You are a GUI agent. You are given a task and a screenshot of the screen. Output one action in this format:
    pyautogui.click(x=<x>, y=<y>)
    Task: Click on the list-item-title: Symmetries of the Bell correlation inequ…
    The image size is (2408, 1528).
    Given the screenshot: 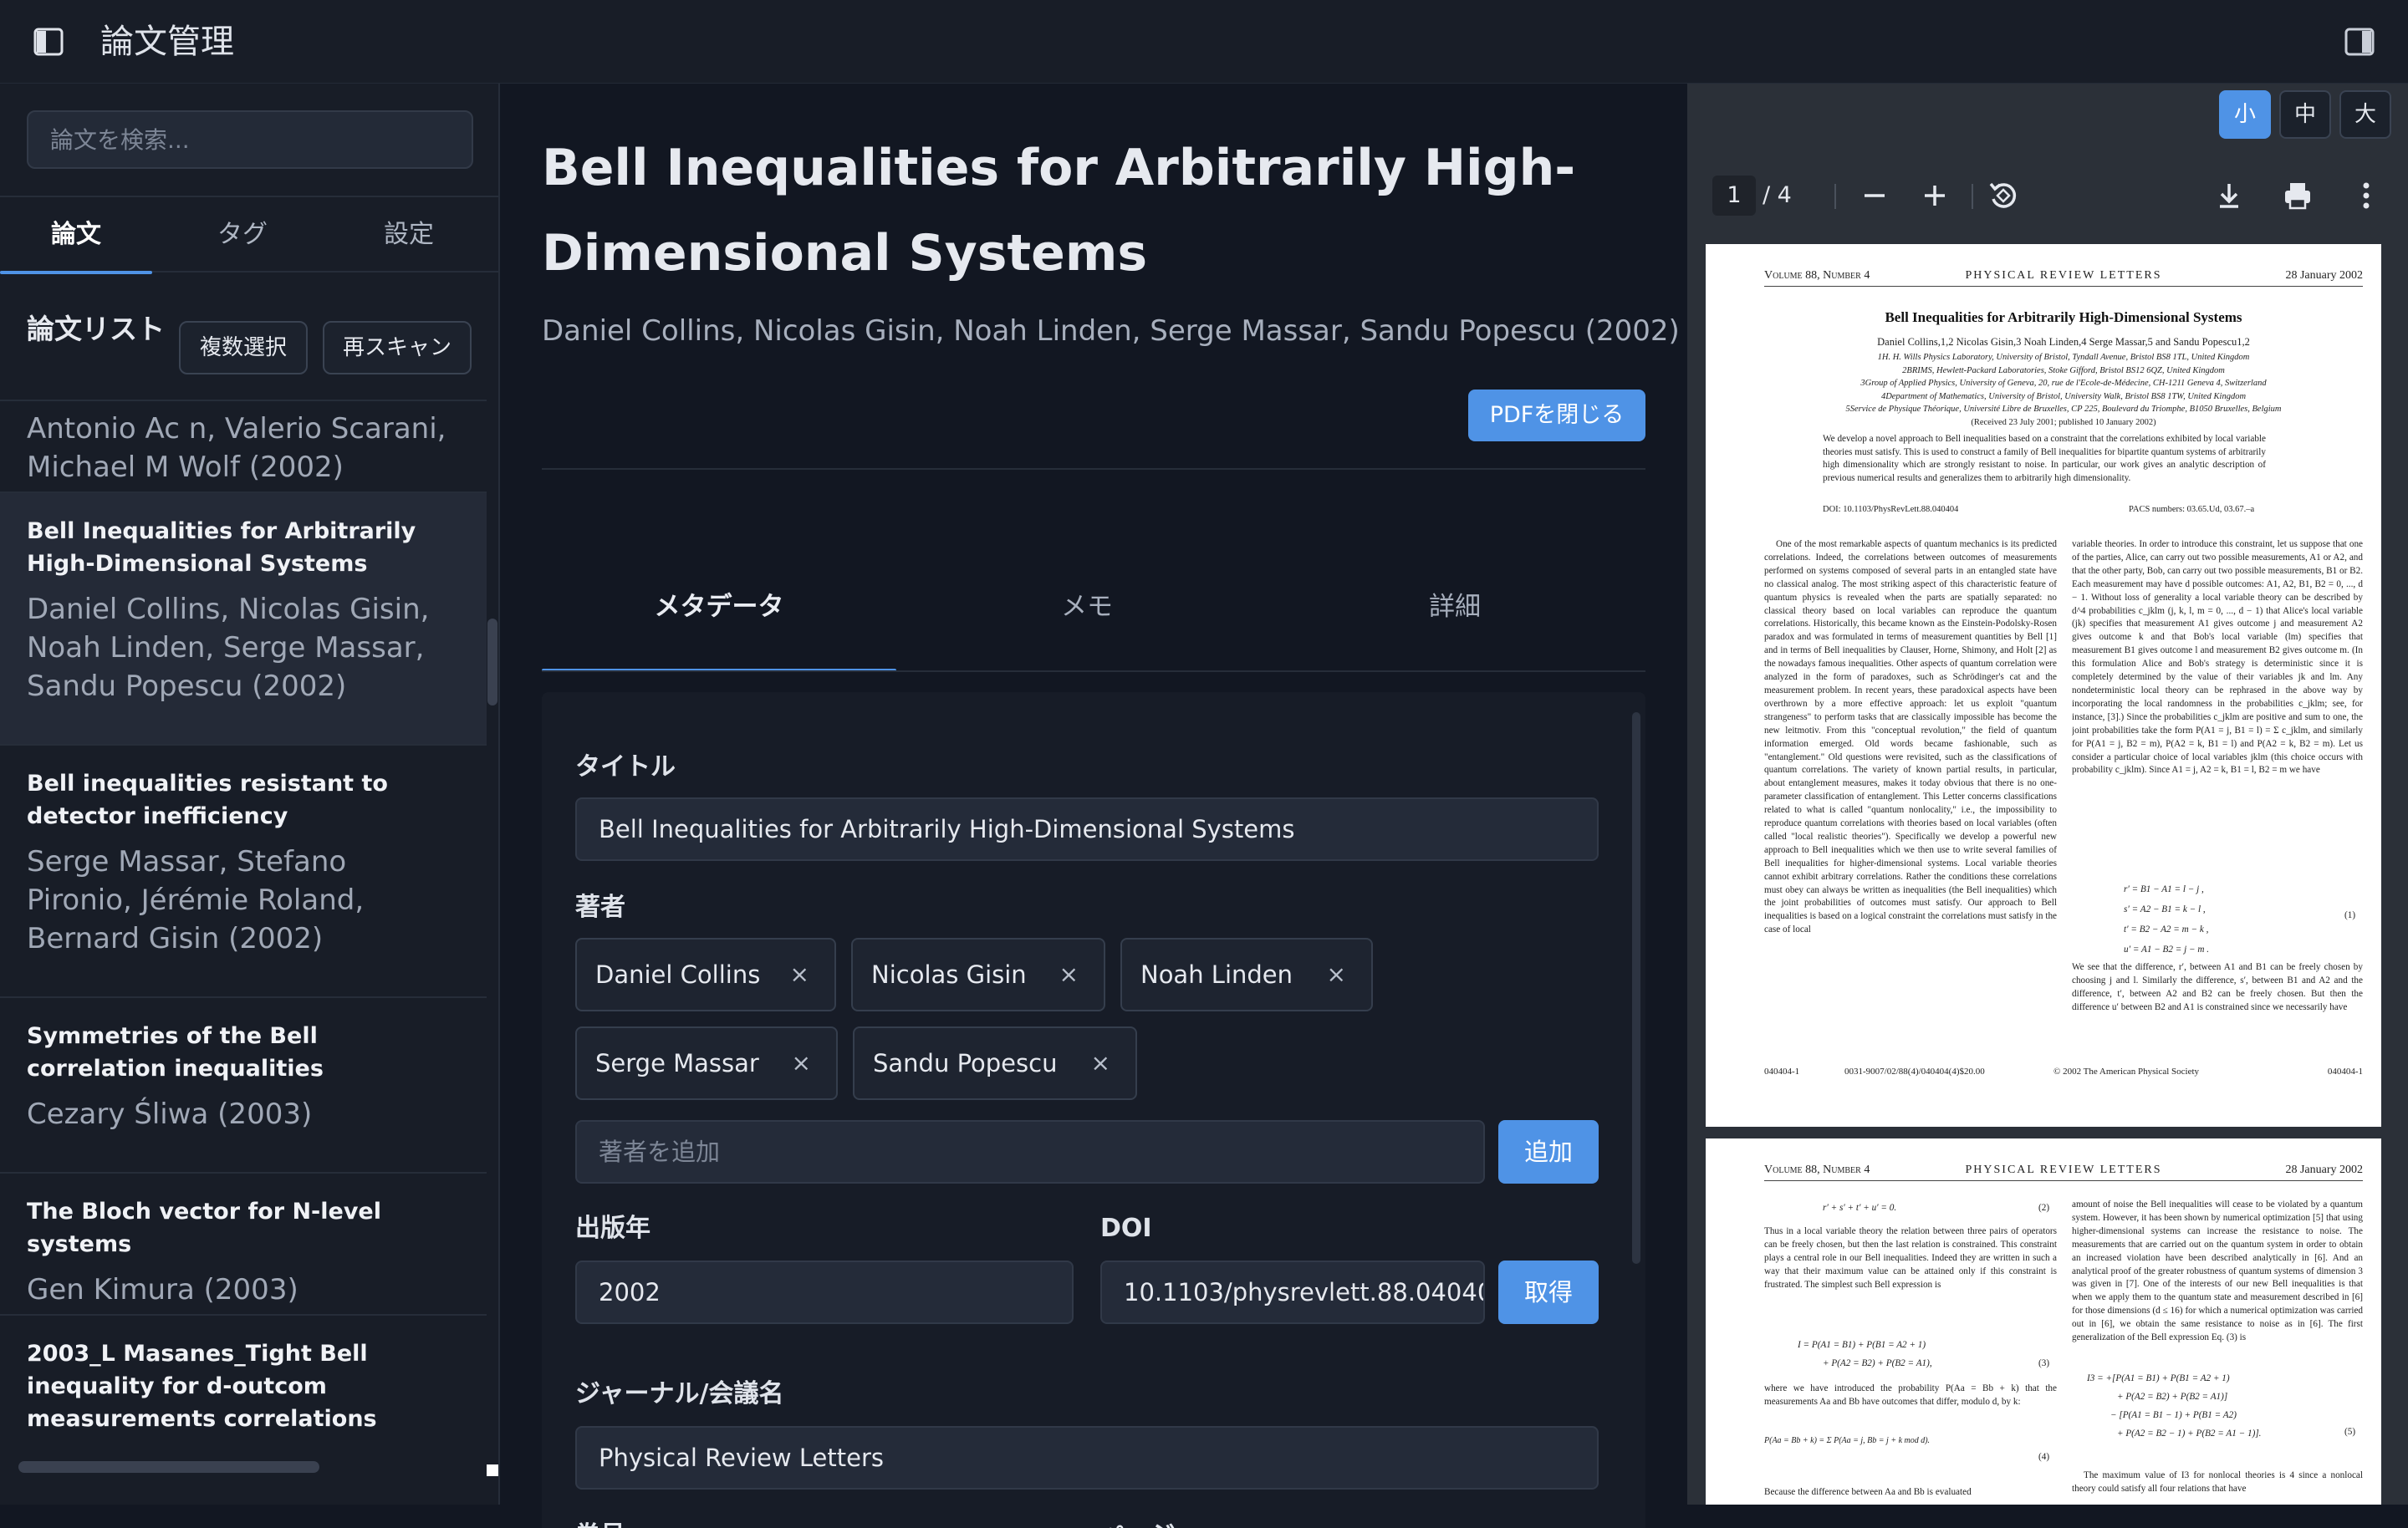 What is the action you would take?
    pyautogui.click(x=176, y=1052)
    